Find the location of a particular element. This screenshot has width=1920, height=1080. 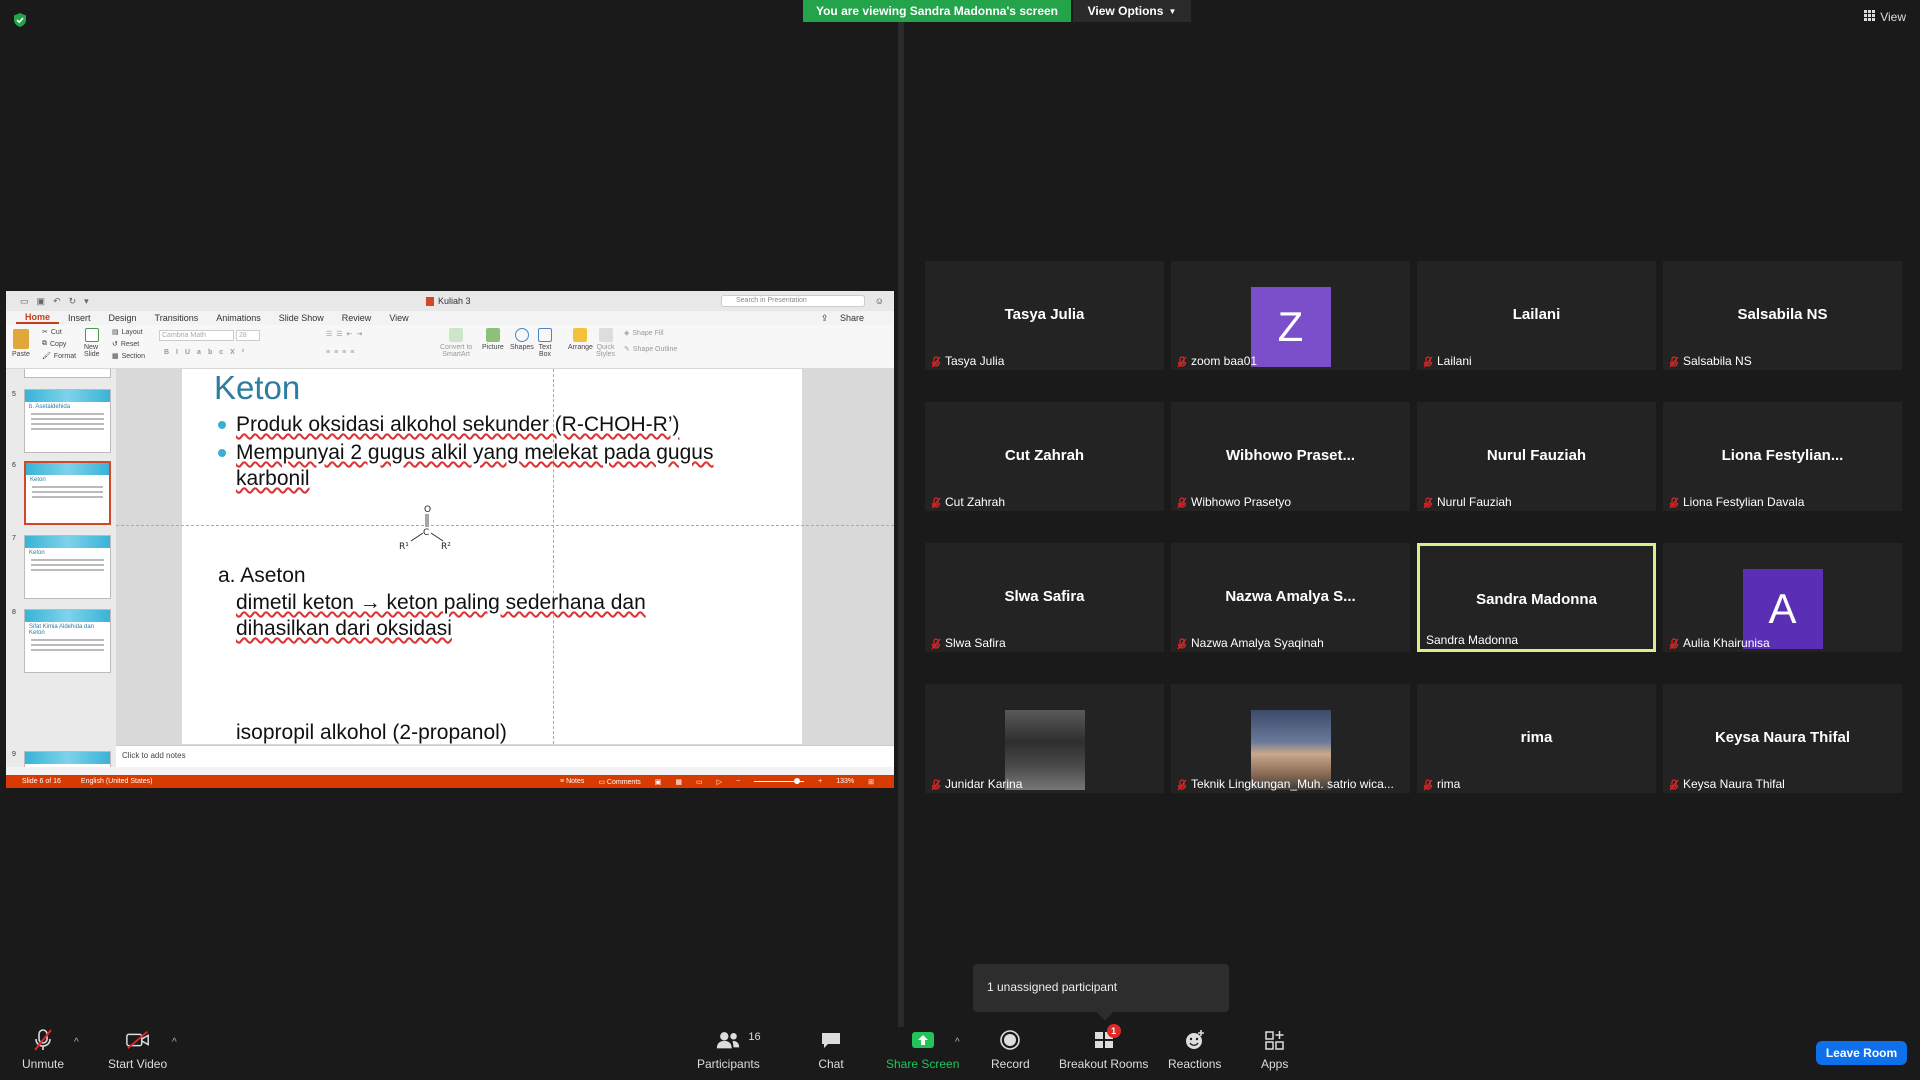

slide-bottom-text: isopropil alkohol (2-propanol) is located at coordinates (371, 733).